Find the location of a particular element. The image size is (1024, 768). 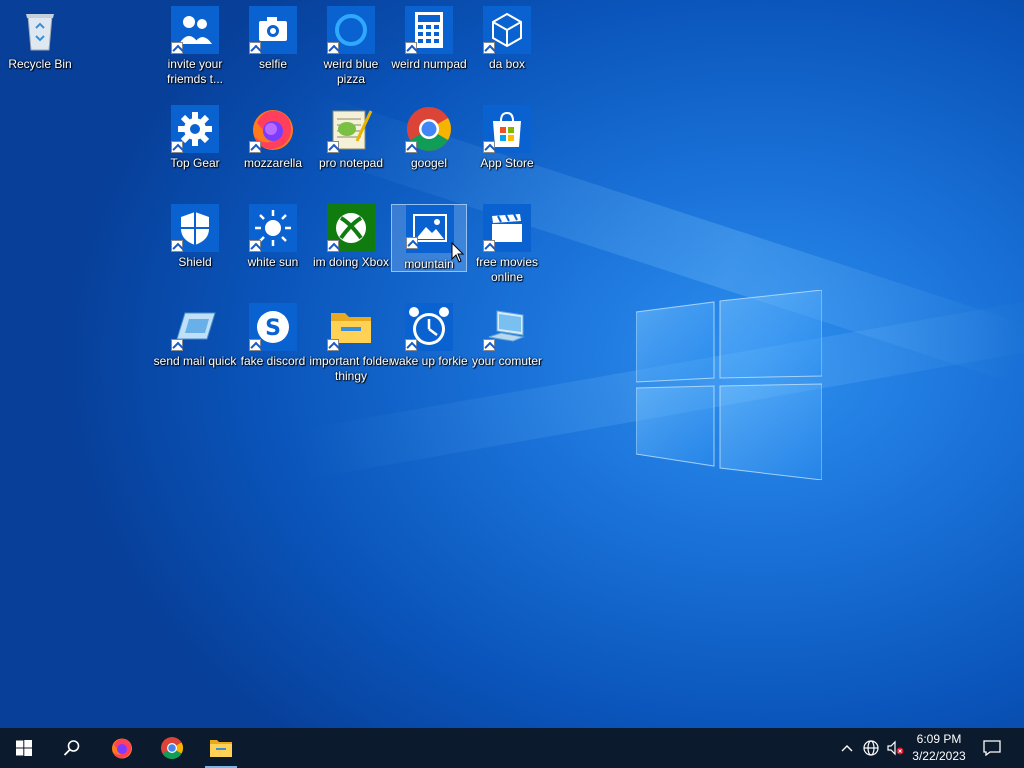

desktop-icon-pizza: weird blue pizza is located at coordinates (351, 47).